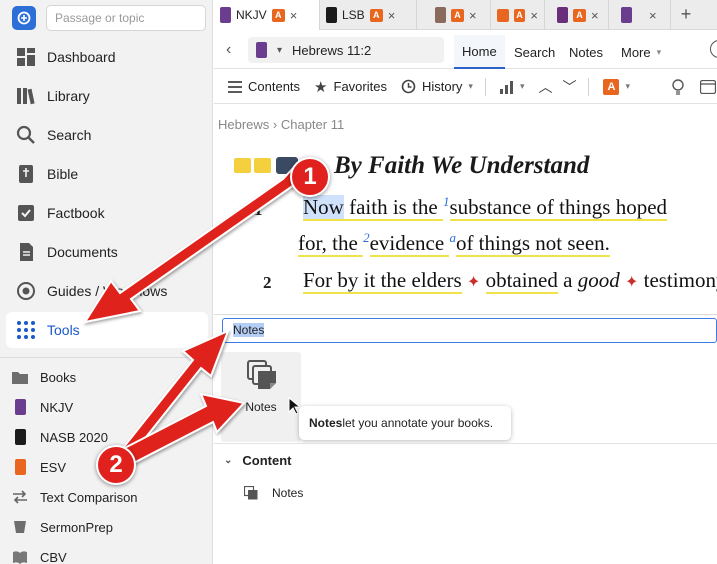 This screenshot has height=564, width=717. Describe the element at coordinates (567, 280) in the screenshot. I see `verse-text: a` at that location.